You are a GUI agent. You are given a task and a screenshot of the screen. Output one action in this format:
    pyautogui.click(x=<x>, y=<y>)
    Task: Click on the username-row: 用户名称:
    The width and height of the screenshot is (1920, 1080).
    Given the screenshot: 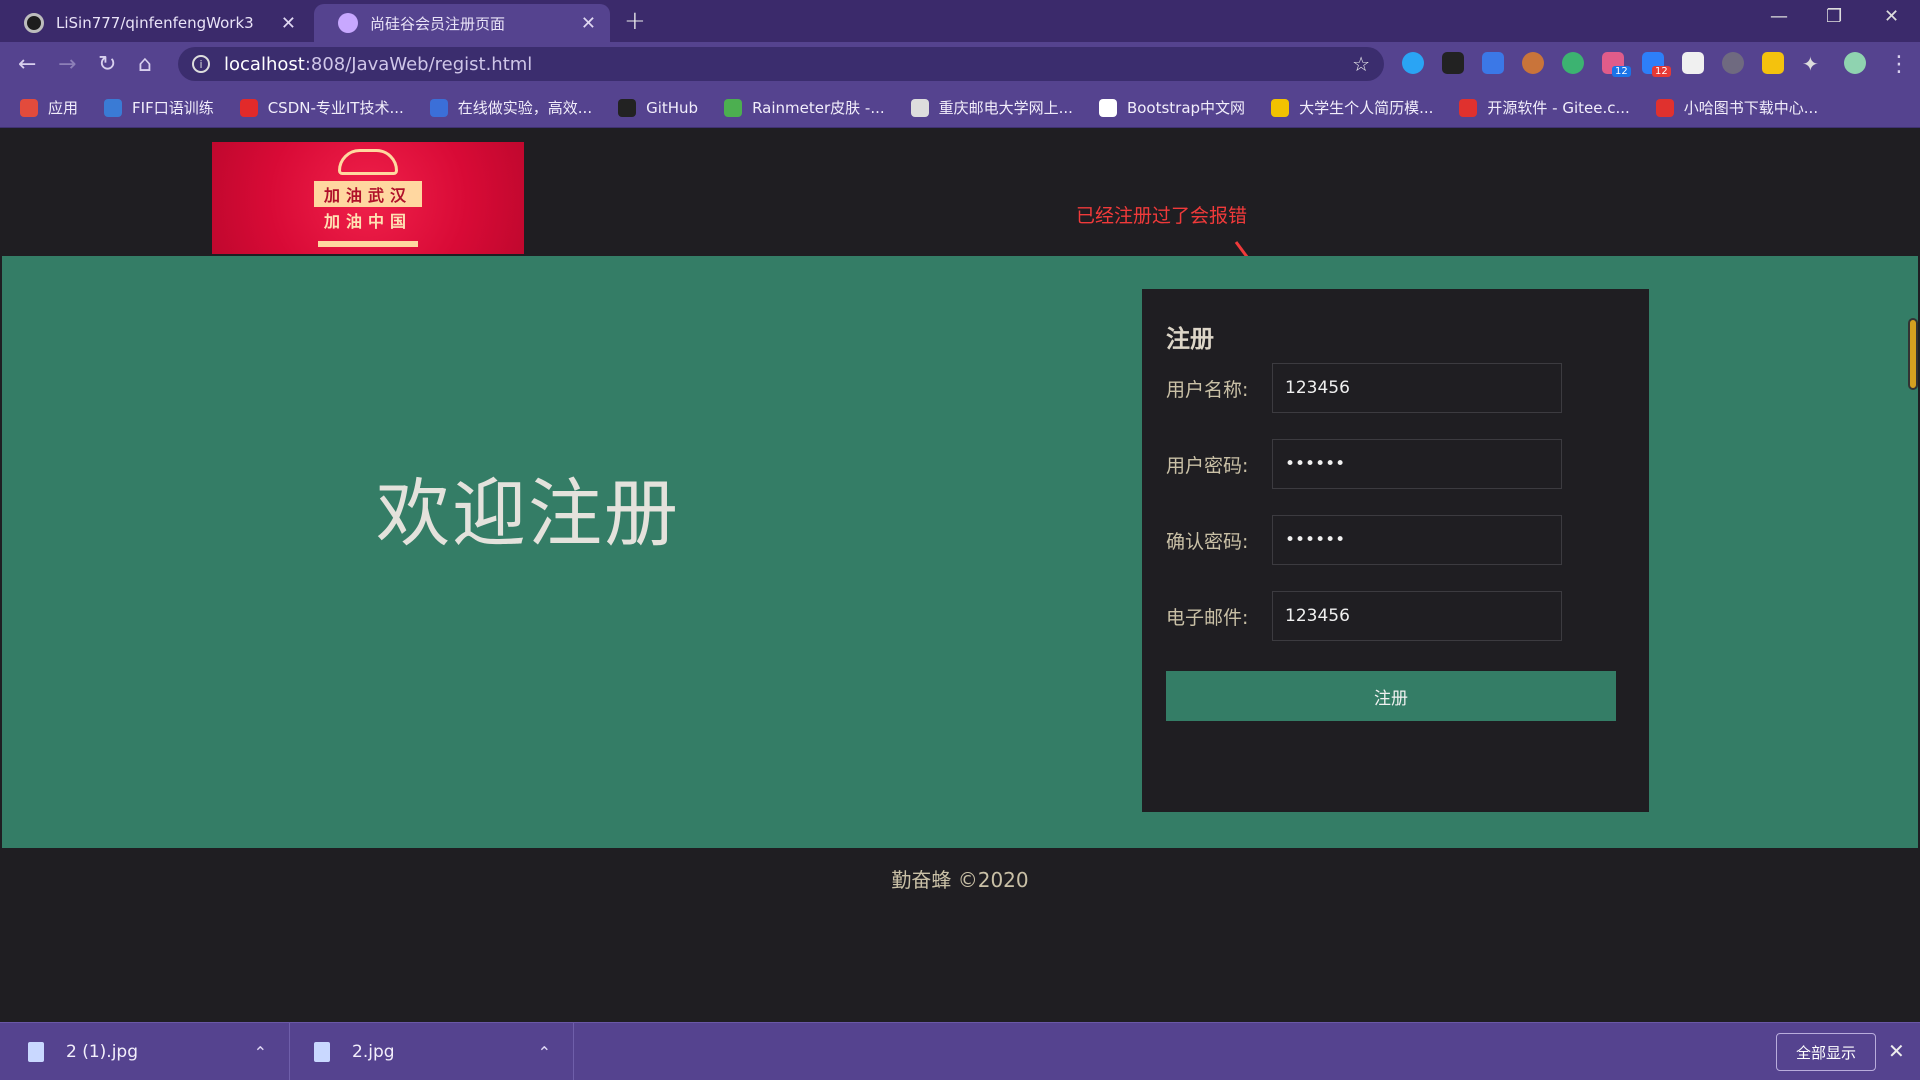 What is the action you would take?
    pyautogui.click(x=1364, y=388)
    